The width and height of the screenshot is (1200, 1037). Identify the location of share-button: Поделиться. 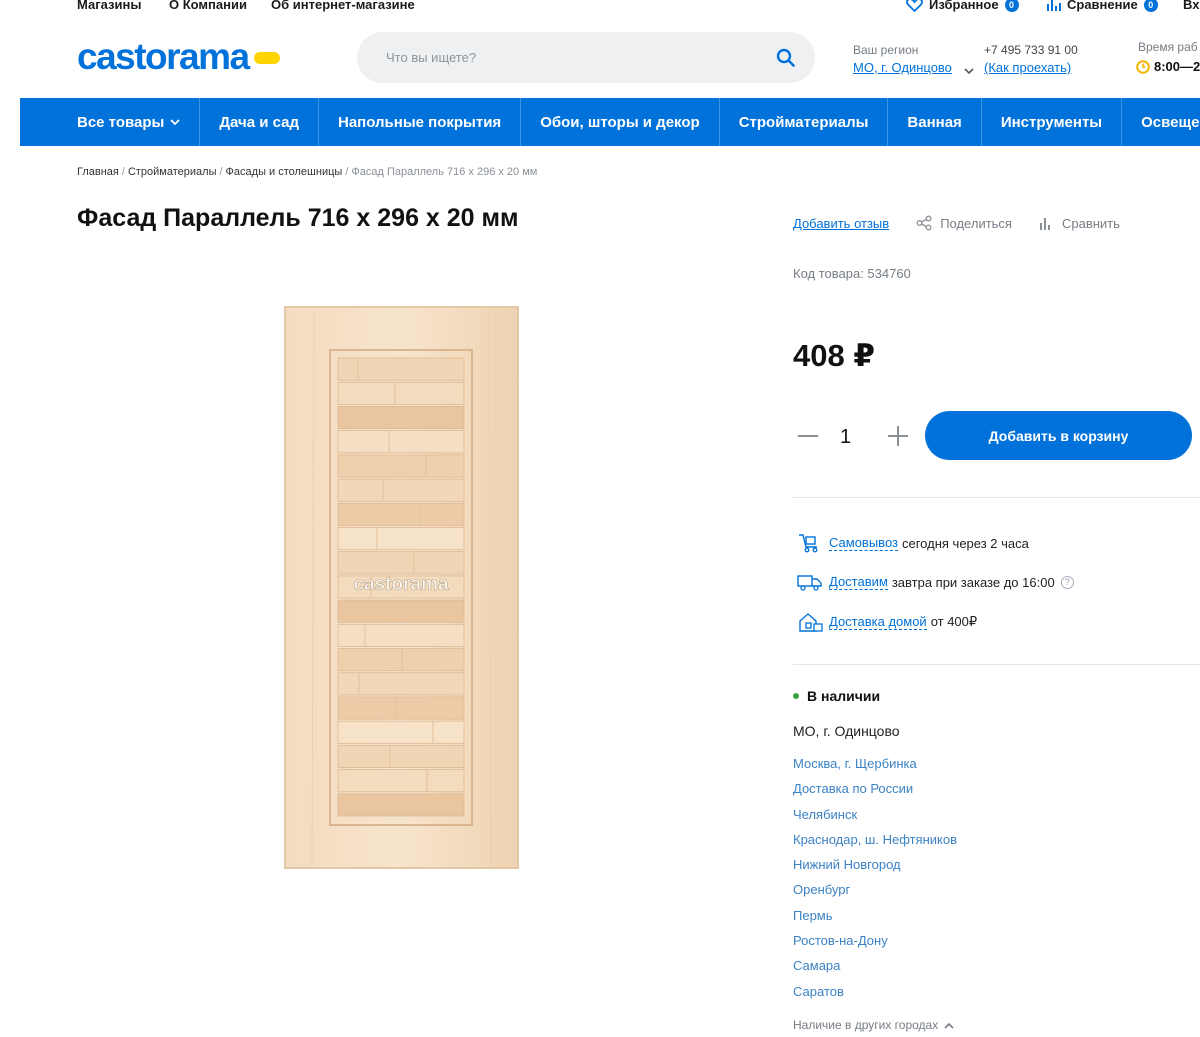
(964, 223).